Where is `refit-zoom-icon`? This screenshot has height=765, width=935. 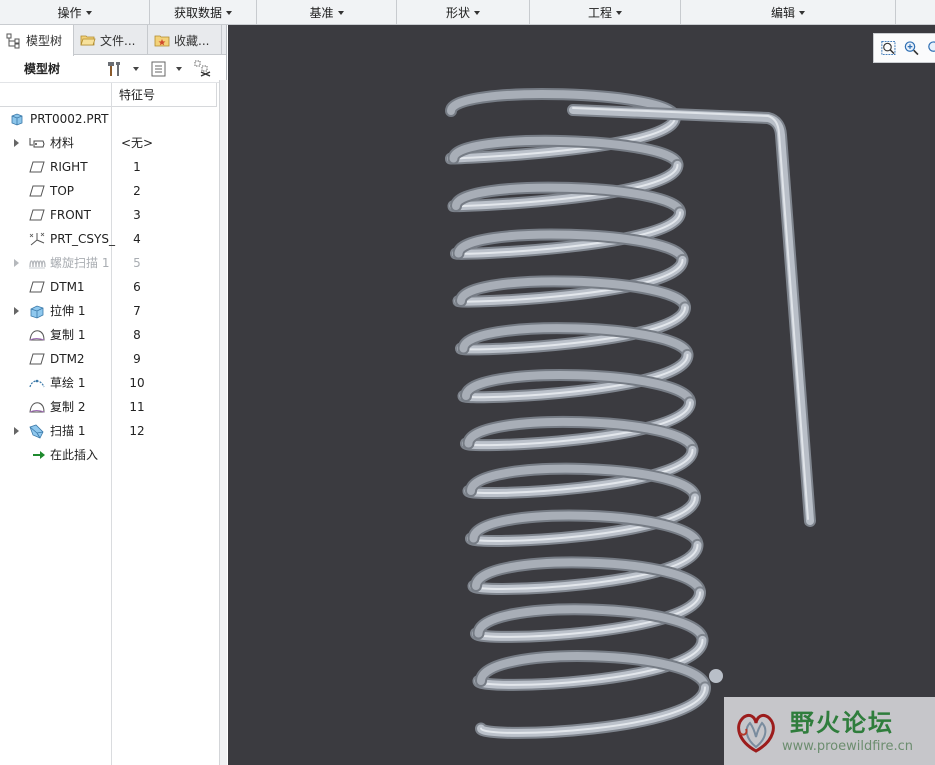
refit-zoom-icon is located at coordinates (888, 48).